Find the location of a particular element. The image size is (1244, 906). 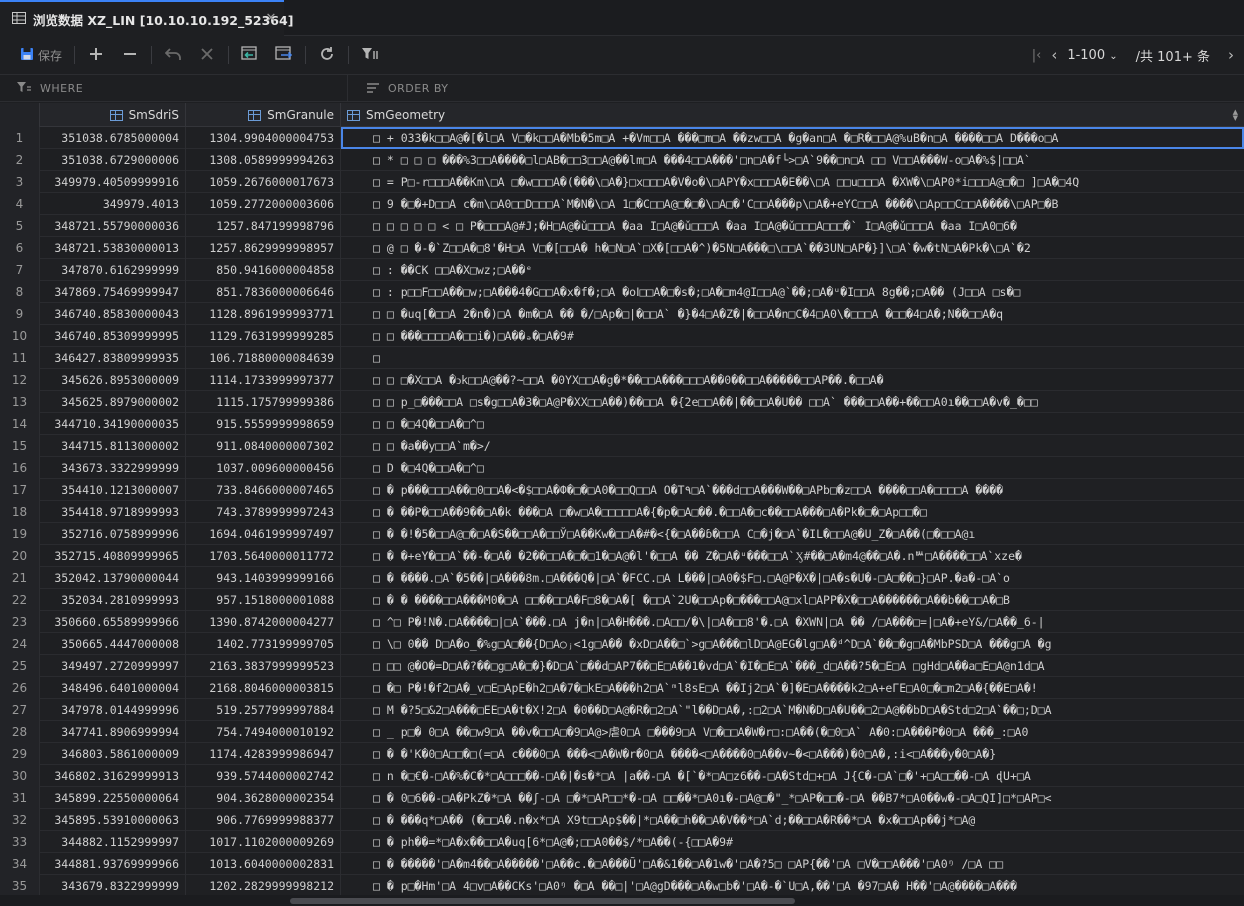

row-number: 15 is located at coordinates (20, 446).